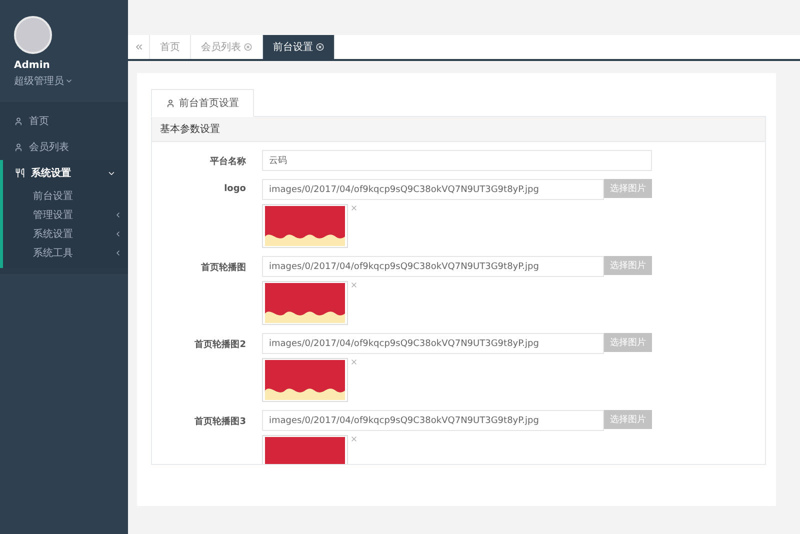 The height and width of the screenshot is (534, 800). What do you see at coordinates (457, 160) in the screenshot?
I see `text-input: 云码` at bounding box center [457, 160].